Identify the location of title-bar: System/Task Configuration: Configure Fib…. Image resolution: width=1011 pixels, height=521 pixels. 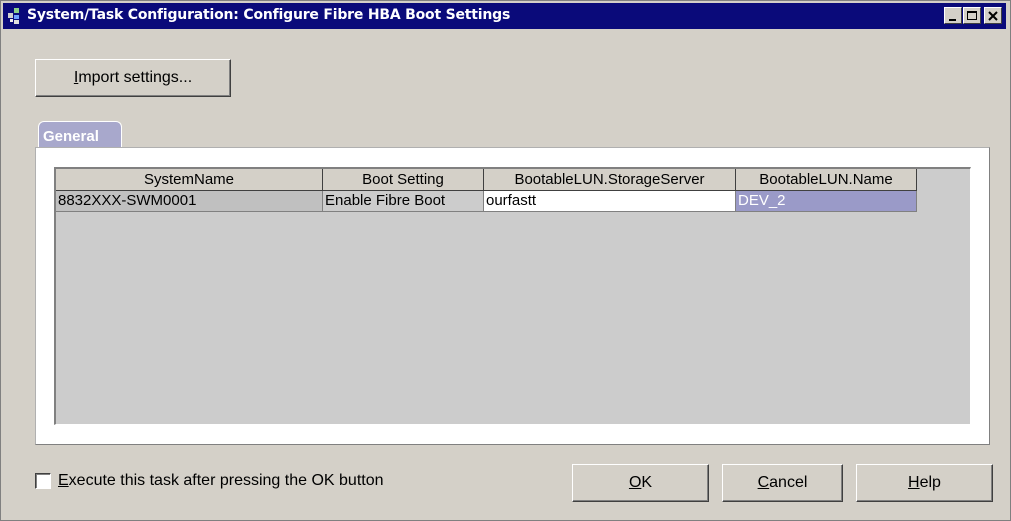
(504, 16).